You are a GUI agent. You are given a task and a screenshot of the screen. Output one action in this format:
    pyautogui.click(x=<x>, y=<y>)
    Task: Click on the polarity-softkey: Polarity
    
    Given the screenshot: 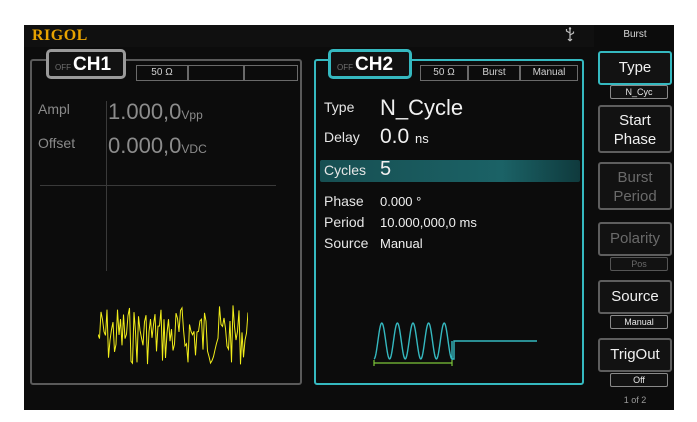 What is the action you would take?
    pyautogui.click(x=635, y=239)
    